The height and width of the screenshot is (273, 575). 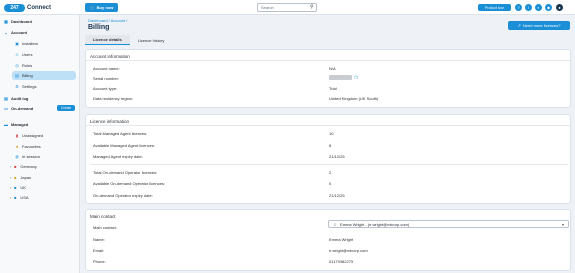 I want to click on session-icon: ◍, so click(x=17, y=156).